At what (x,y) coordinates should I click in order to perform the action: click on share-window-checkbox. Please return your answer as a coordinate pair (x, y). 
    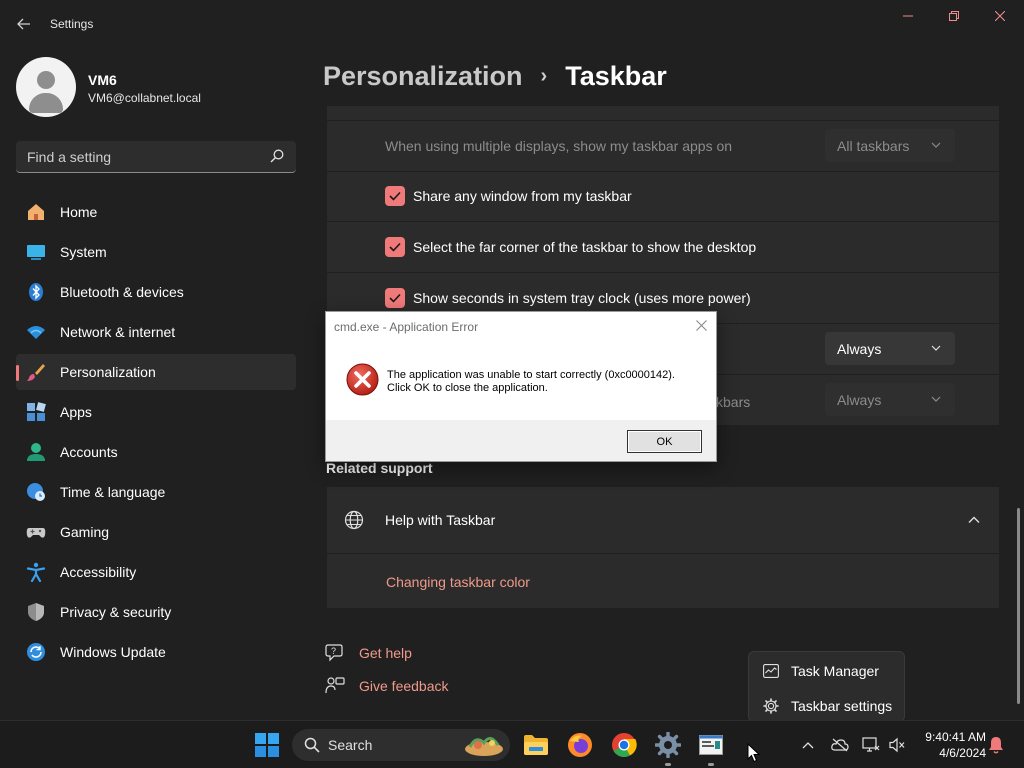
    Looking at the image, I should click on (395, 196).